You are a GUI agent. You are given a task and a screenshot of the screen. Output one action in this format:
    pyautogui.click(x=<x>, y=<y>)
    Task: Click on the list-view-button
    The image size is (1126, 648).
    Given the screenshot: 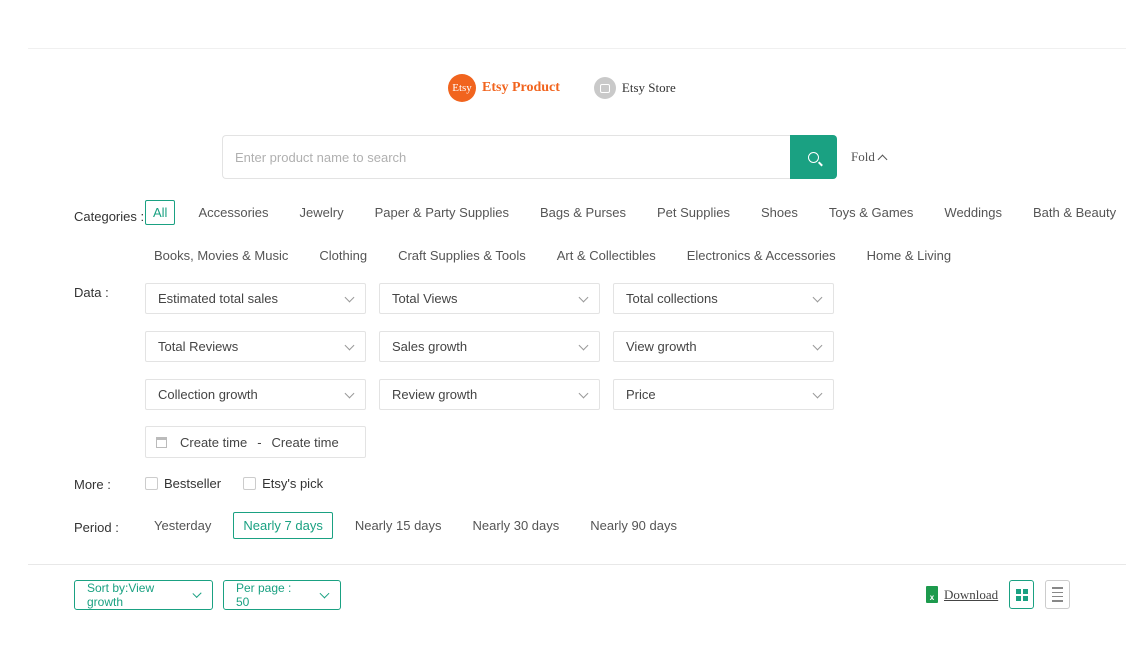 What is the action you would take?
    pyautogui.click(x=1057, y=594)
    